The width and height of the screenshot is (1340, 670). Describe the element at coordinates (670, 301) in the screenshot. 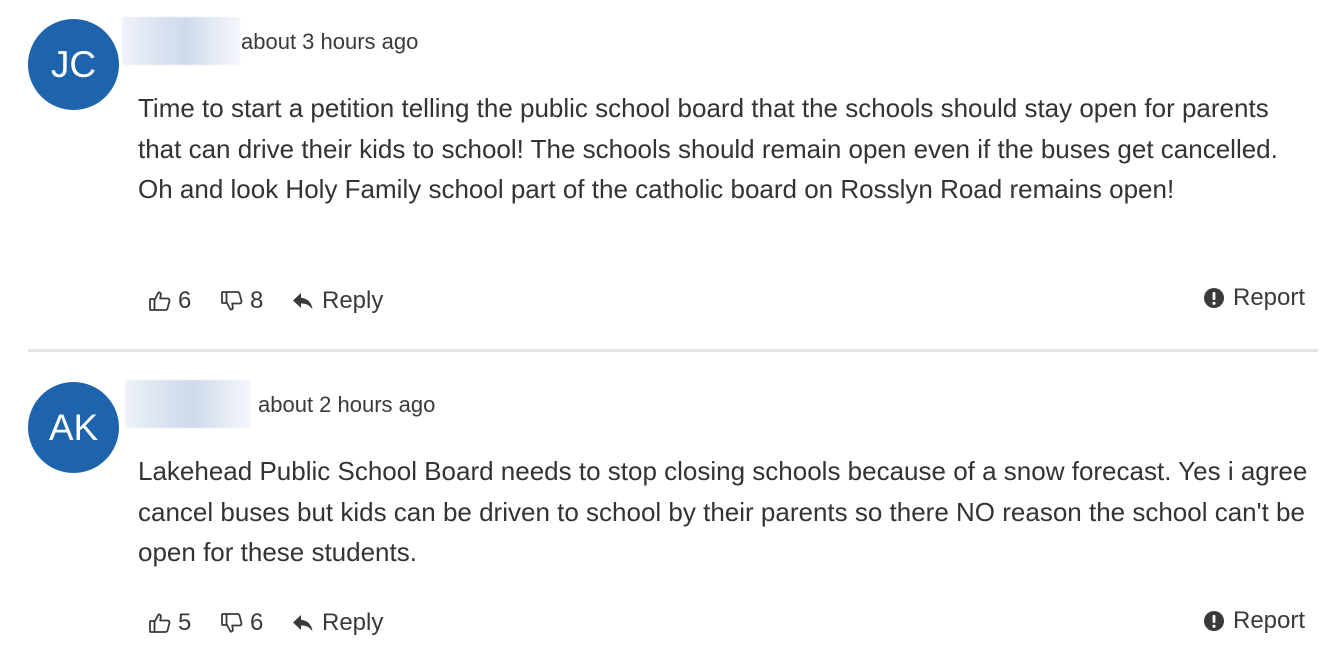

I see `comment-actions: 6 8 Reply Report` at that location.